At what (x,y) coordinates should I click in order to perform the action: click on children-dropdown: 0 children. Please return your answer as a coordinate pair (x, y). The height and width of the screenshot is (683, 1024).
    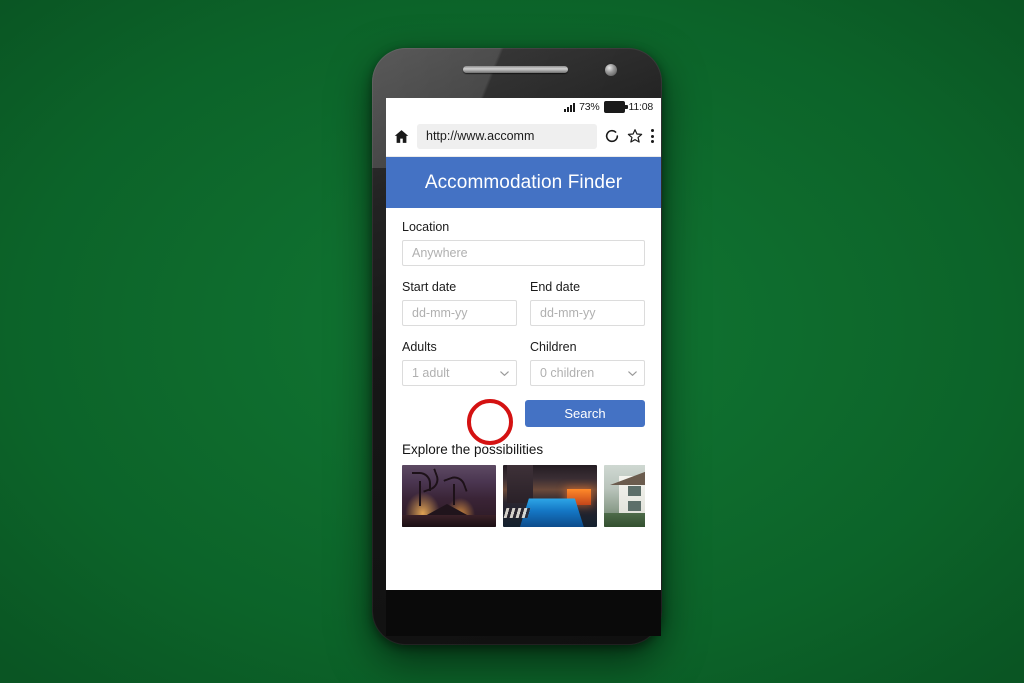
    Looking at the image, I should click on (587, 373).